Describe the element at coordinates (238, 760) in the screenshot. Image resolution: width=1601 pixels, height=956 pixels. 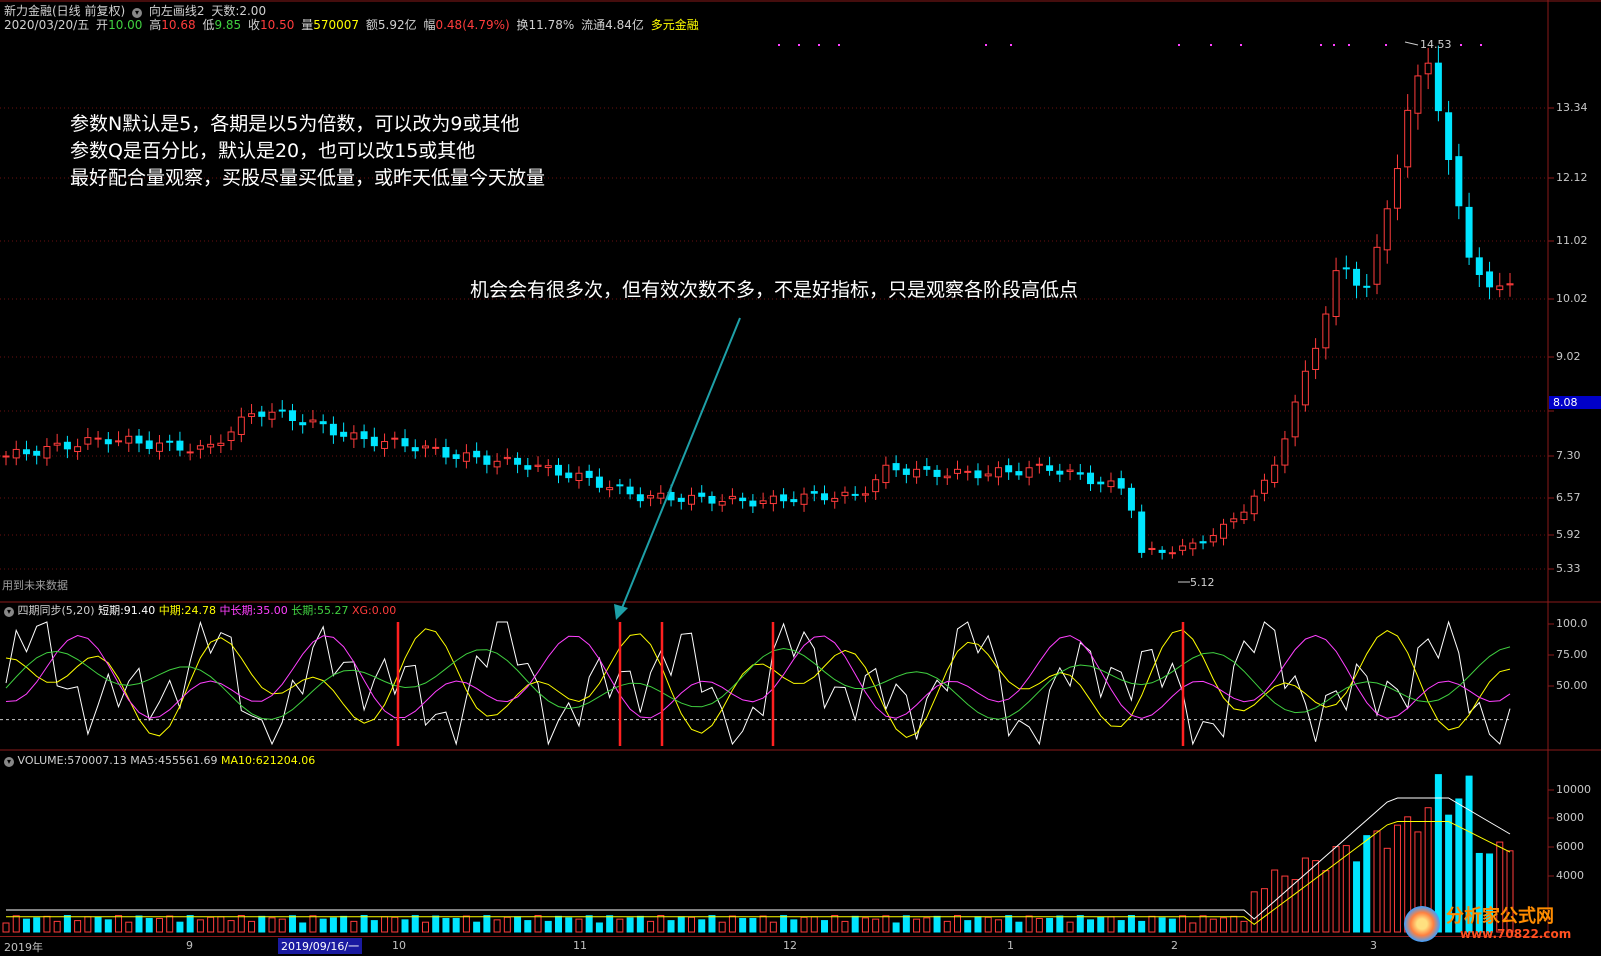
I see `ma10-label: MA10:` at that location.